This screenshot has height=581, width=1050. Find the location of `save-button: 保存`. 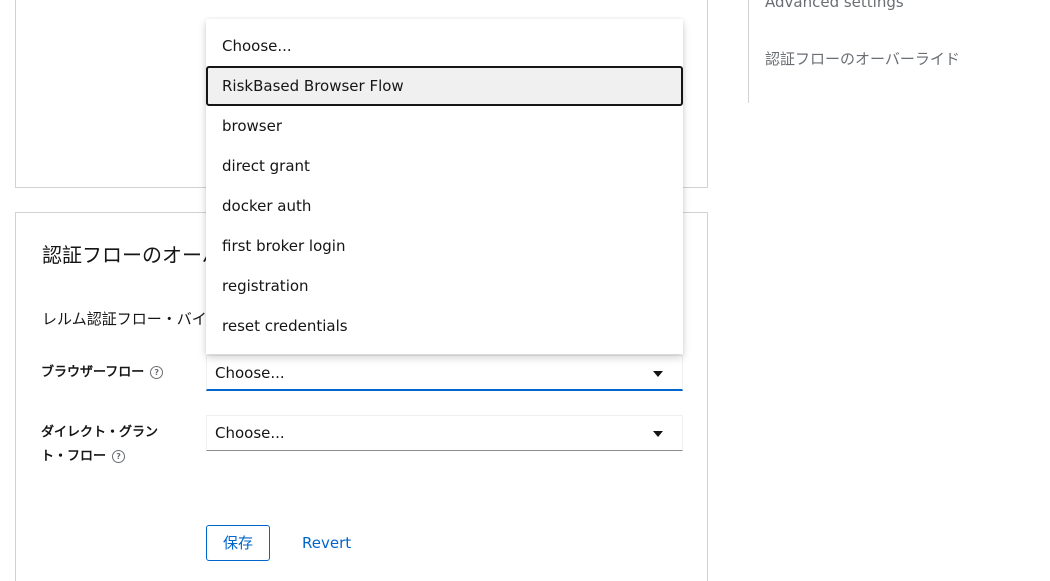

save-button: 保存 is located at coordinates (238, 543).